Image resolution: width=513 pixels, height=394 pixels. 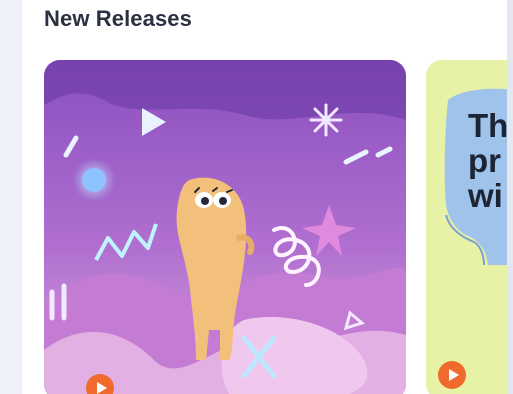 I want to click on card-2-title-partial: Th pr wi, so click(x=488, y=160).